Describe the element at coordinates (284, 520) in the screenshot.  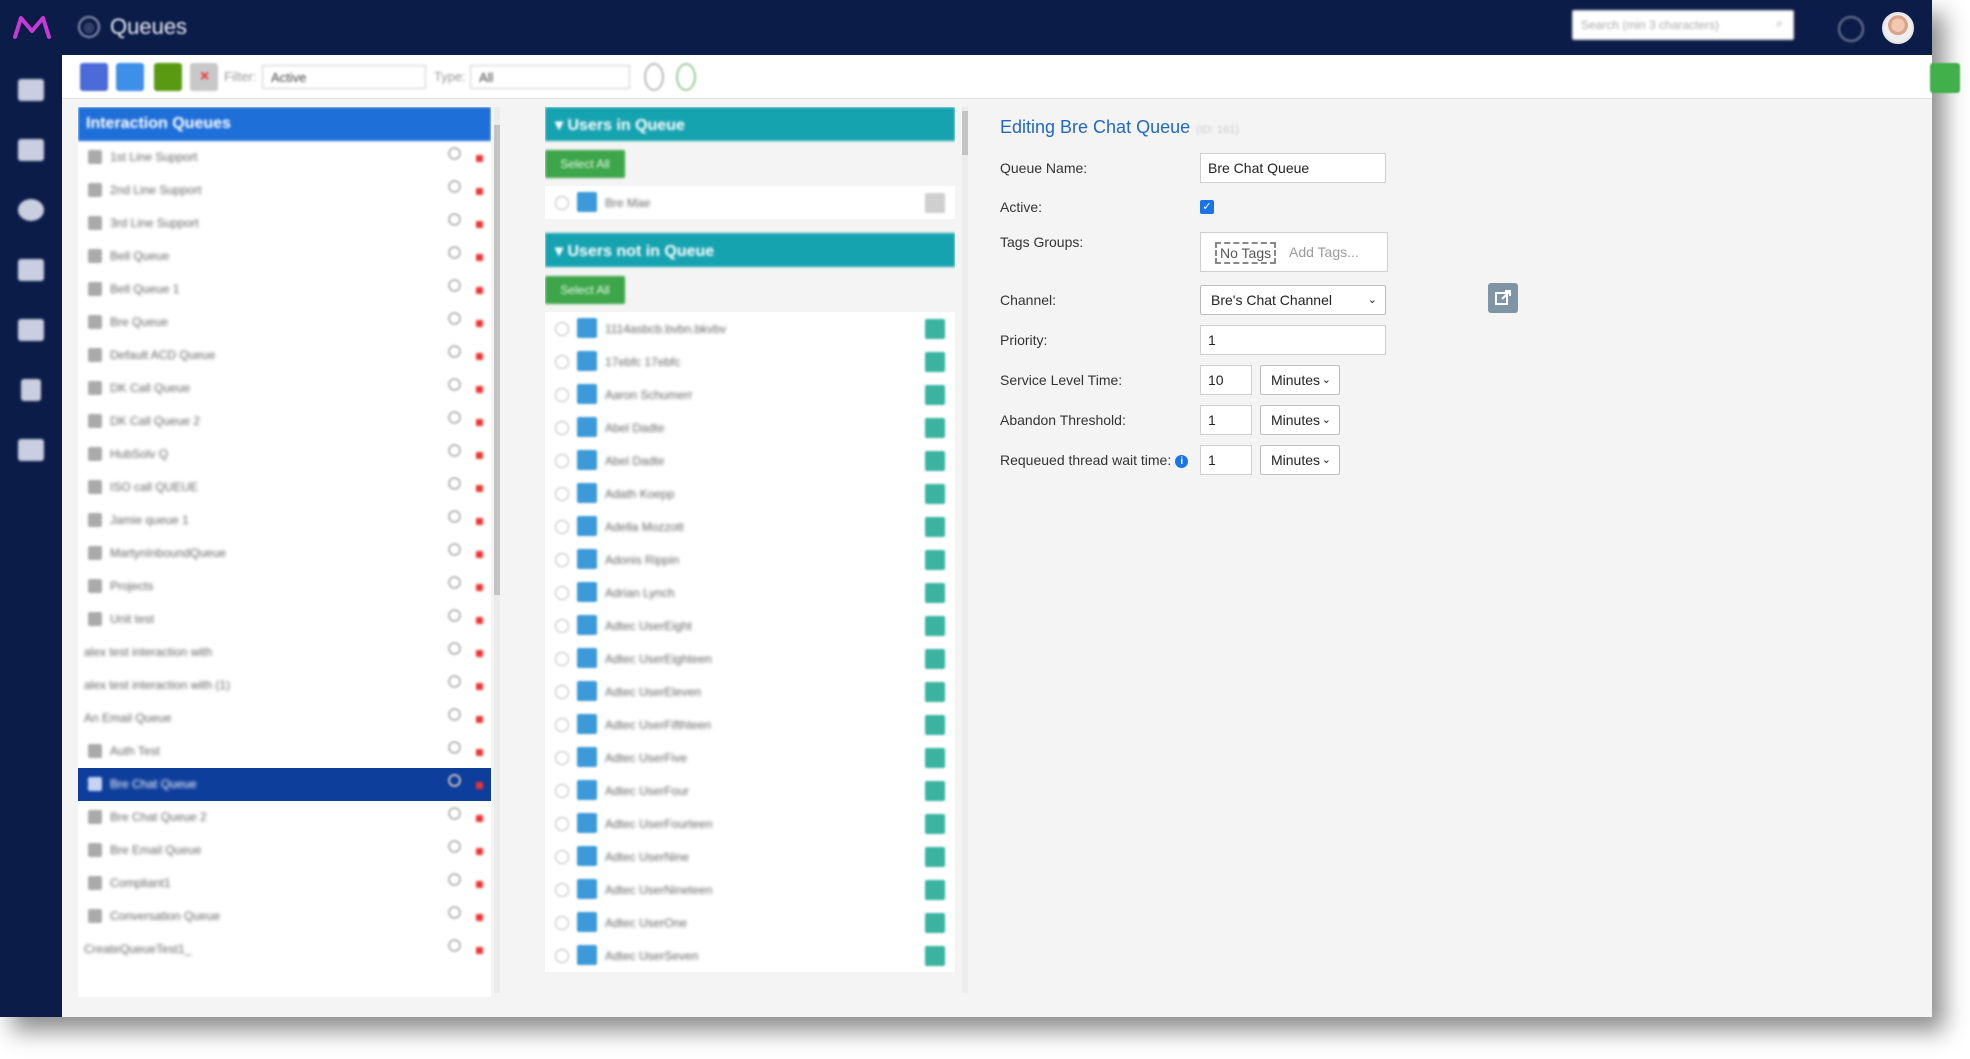
I see `queue-list-item: Jamie queue 1` at that location.